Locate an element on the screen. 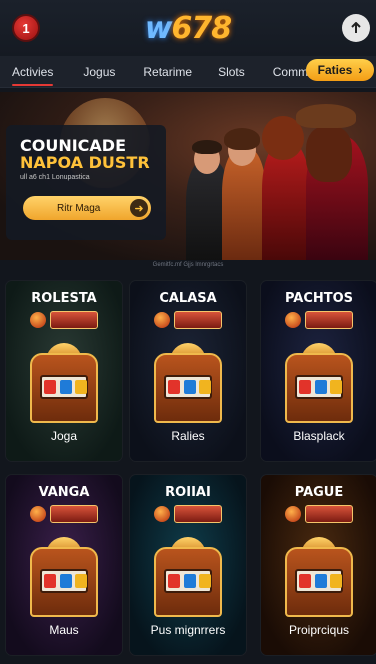 The height and width of the screenshot is (664, 376). game-title: PAGUE is located at coordinates (319, 492).